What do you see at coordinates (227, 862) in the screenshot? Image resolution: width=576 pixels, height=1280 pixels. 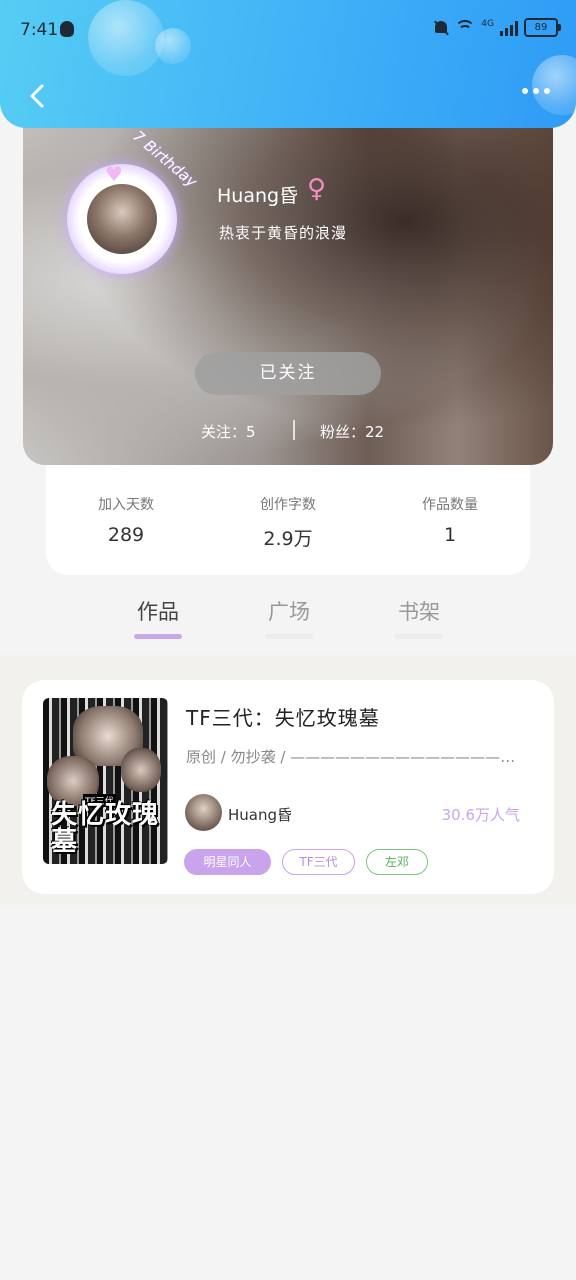 I see `tag-celebrity-fanfic: 明星同人` at bounding box center [227, 862].